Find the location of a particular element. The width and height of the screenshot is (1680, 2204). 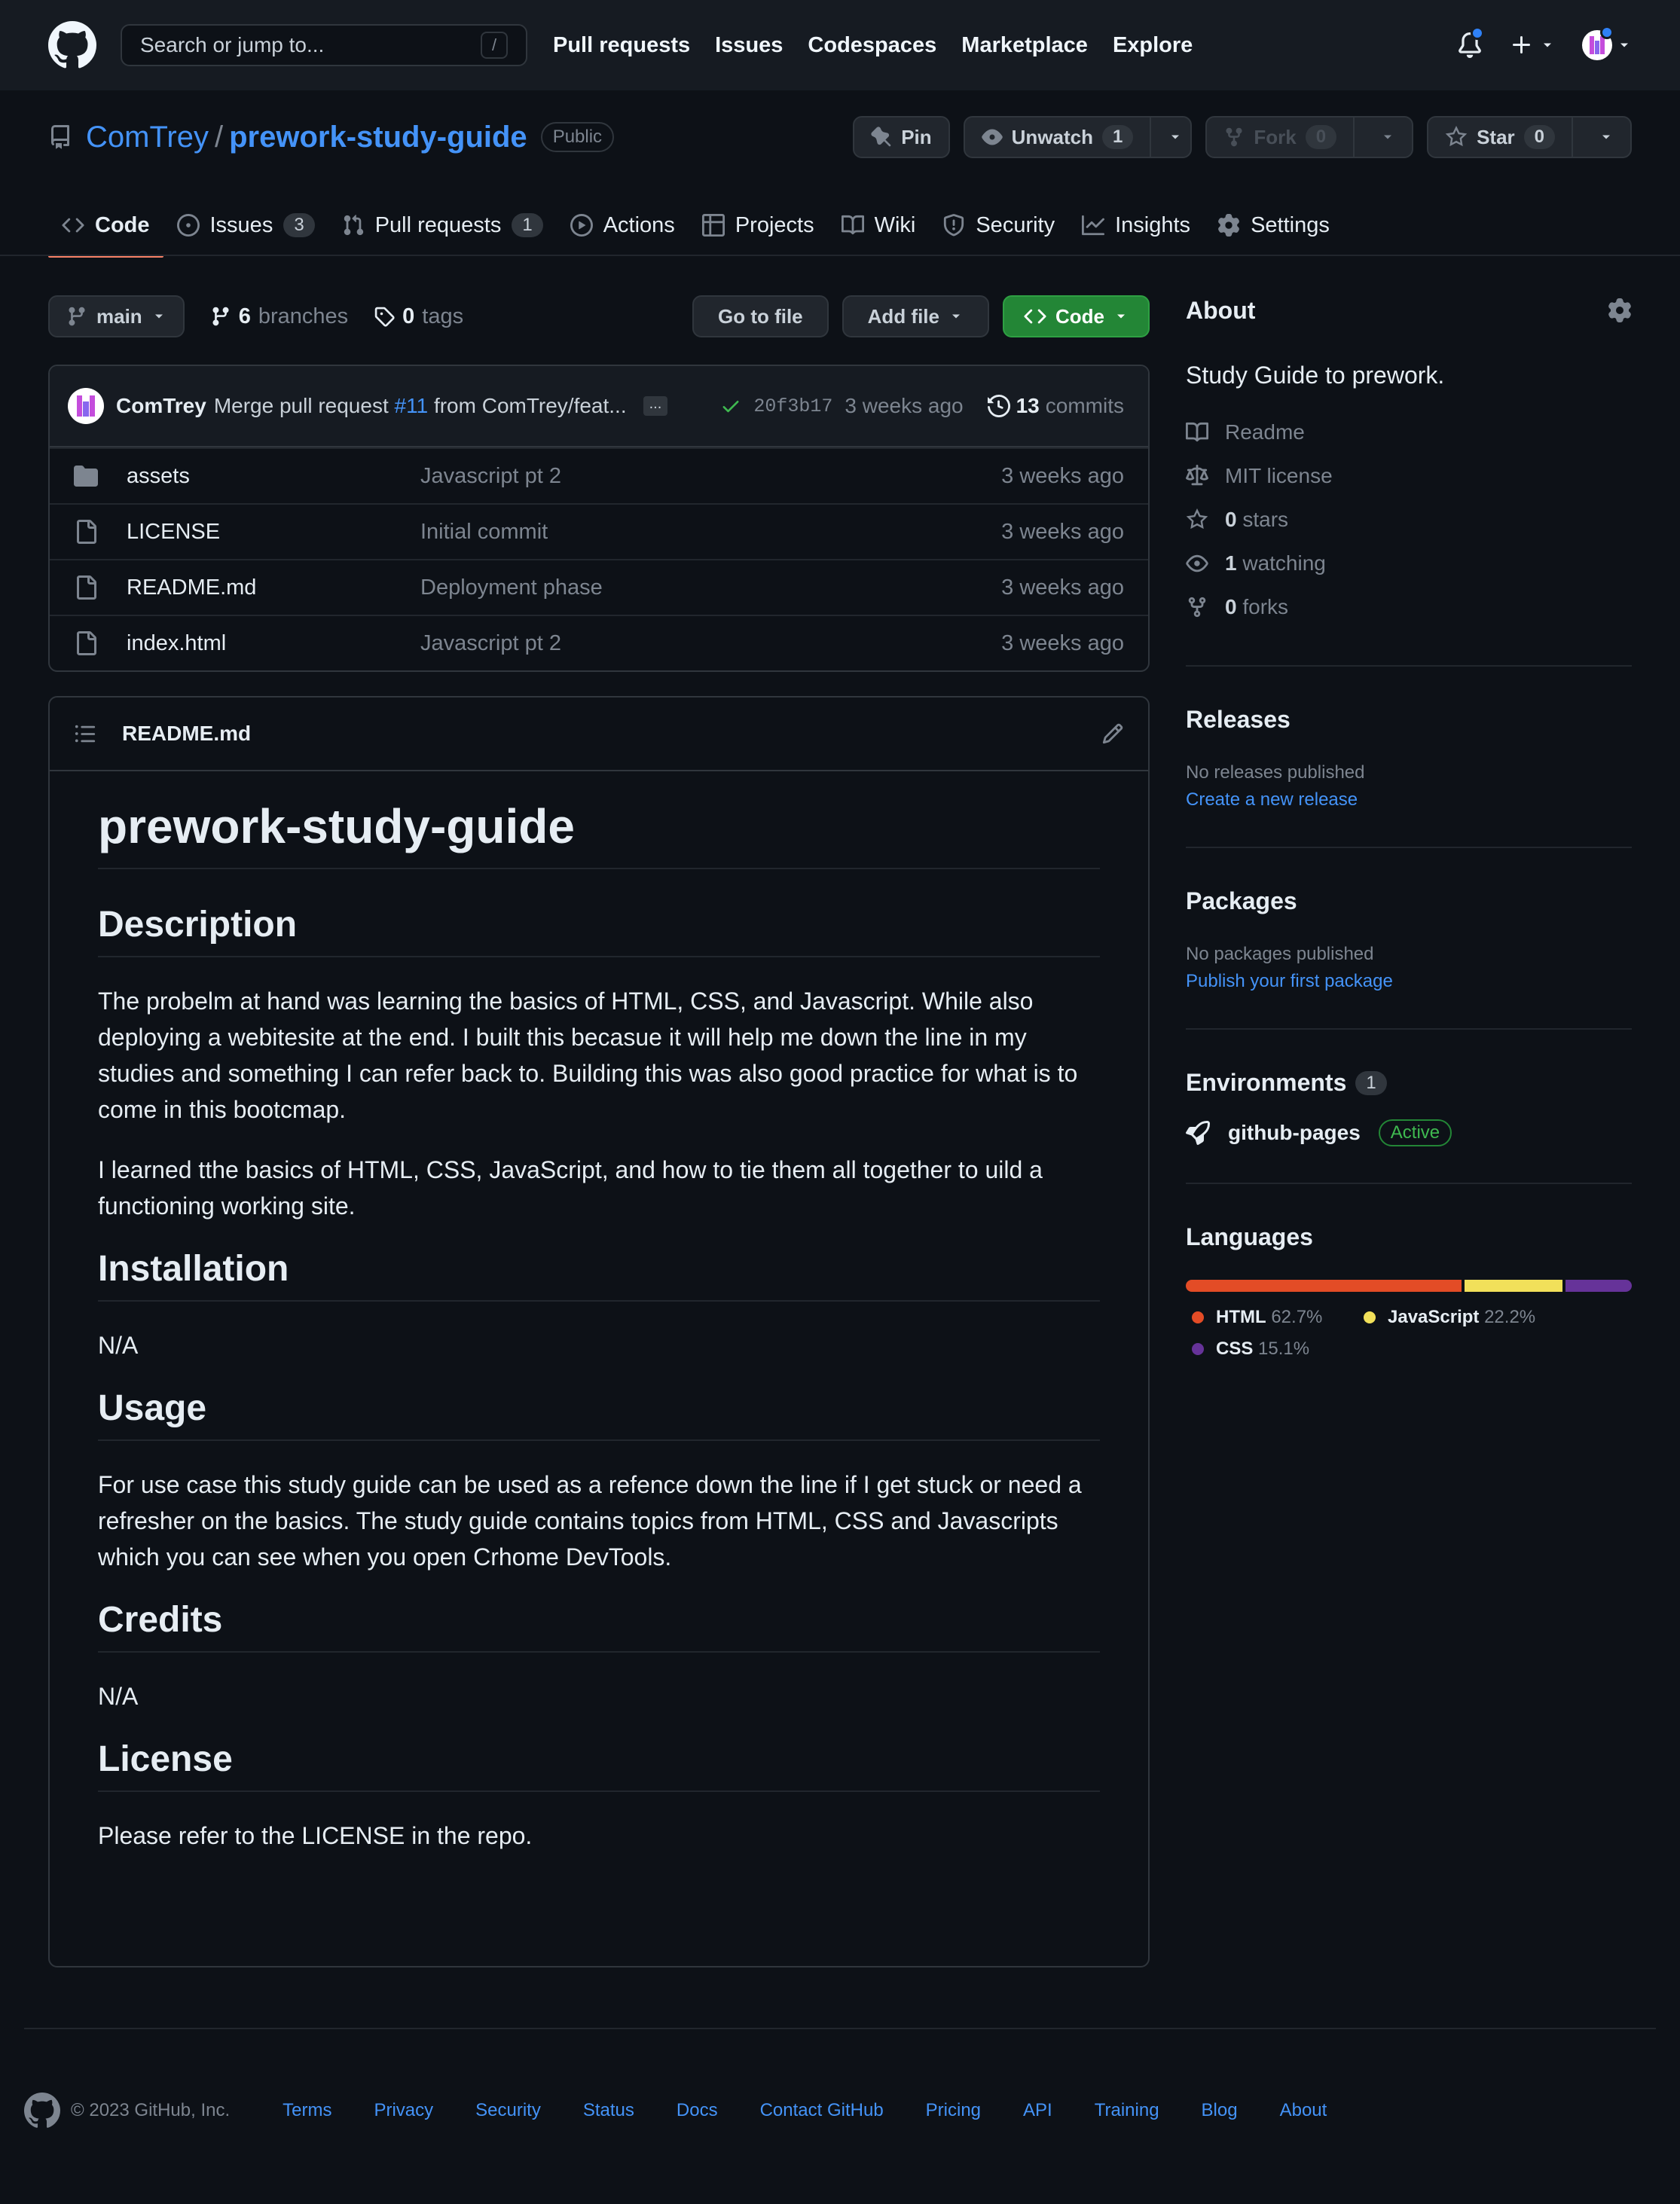

nav-pull-requests: Pull requests is located at coordinates (621, 46).